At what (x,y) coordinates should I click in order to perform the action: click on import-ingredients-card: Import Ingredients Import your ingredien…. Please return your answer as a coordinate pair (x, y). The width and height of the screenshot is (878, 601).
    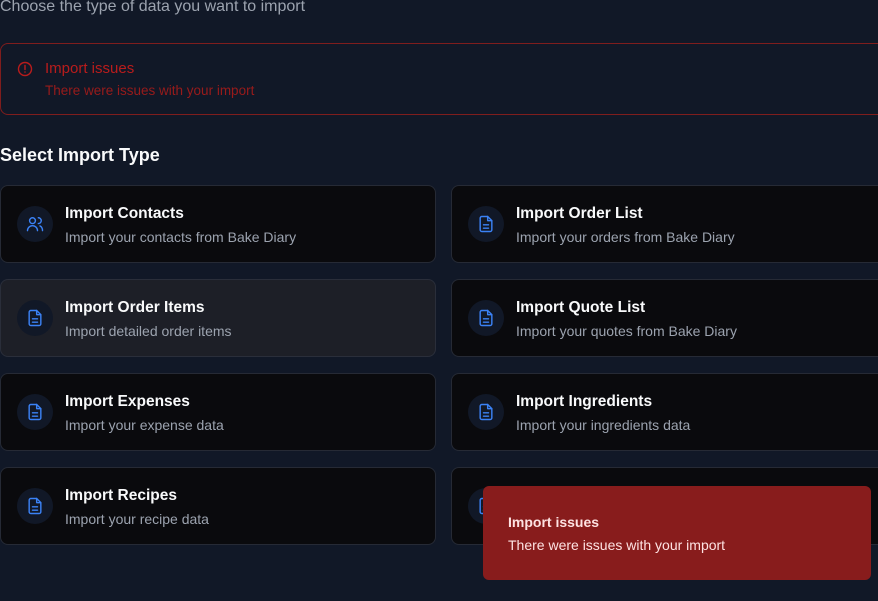
    Looking at the image, I should click on (664, 412).